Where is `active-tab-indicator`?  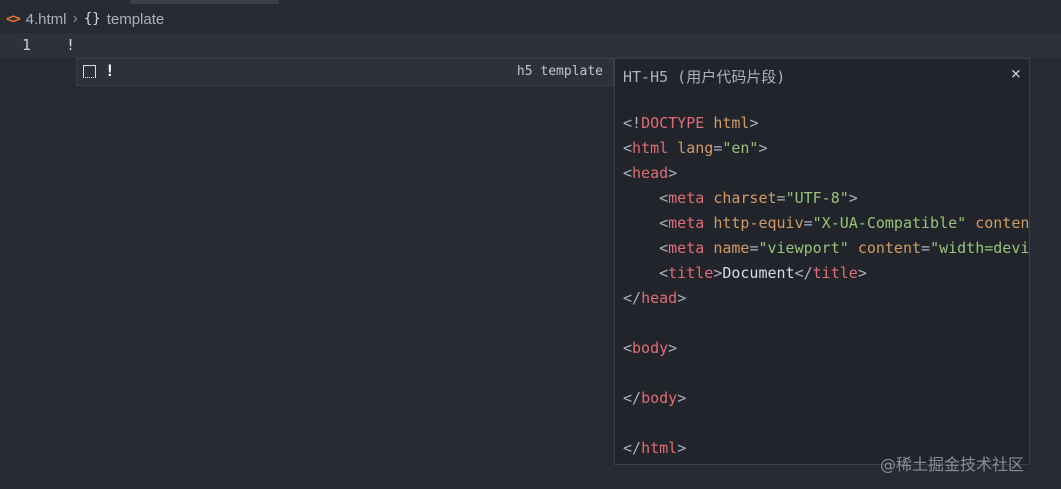 active-tab-indicator is located at coordinates (204, 2).